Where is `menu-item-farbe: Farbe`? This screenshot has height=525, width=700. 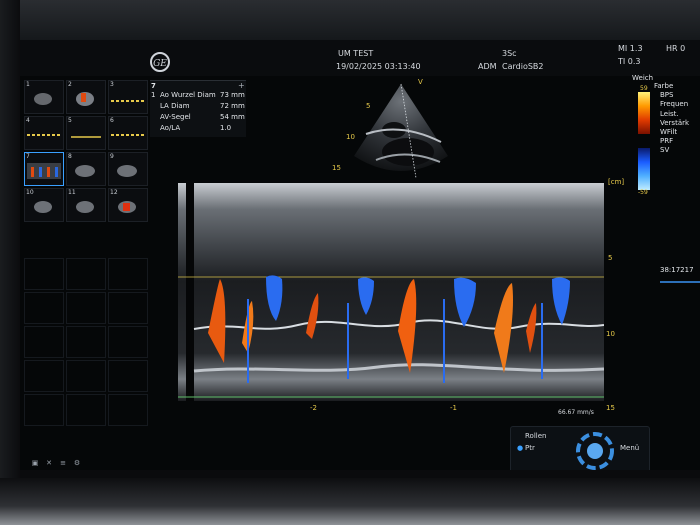 menu-item-farbe: Farbe is located at coordinates (671, 86).